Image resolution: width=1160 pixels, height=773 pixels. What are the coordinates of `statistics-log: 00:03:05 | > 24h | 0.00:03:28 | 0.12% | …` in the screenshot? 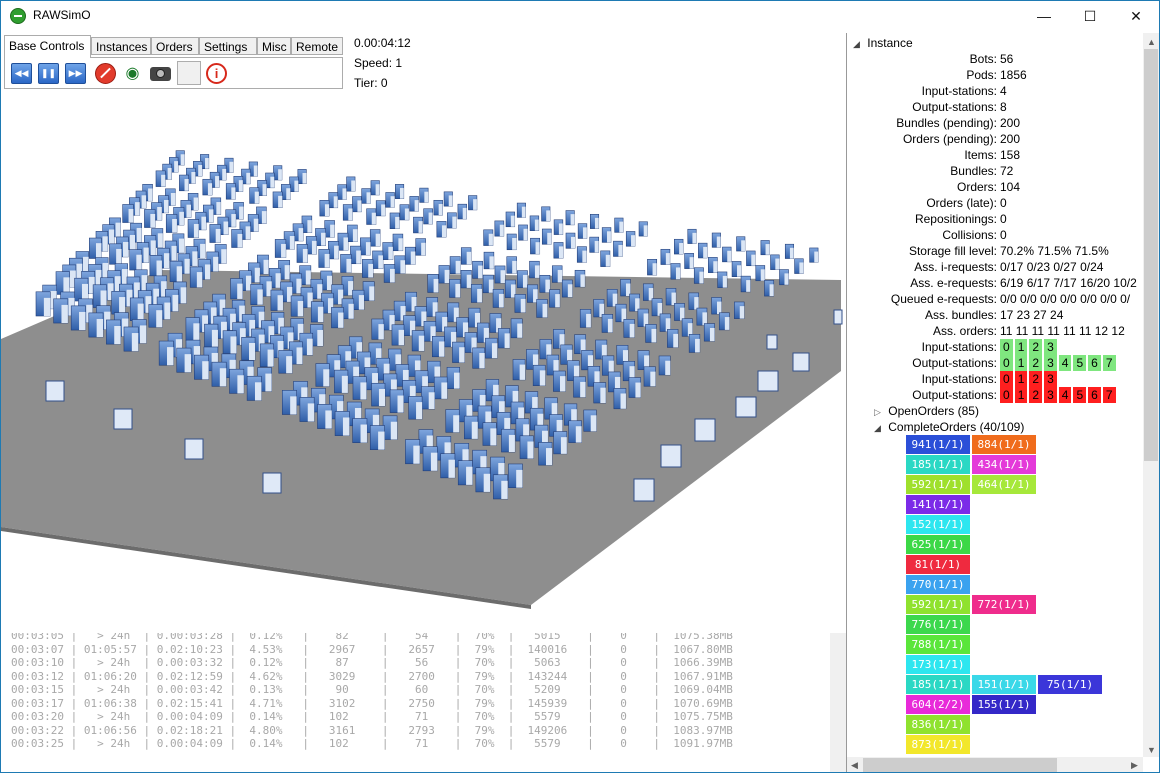 It's located at (423, 702).